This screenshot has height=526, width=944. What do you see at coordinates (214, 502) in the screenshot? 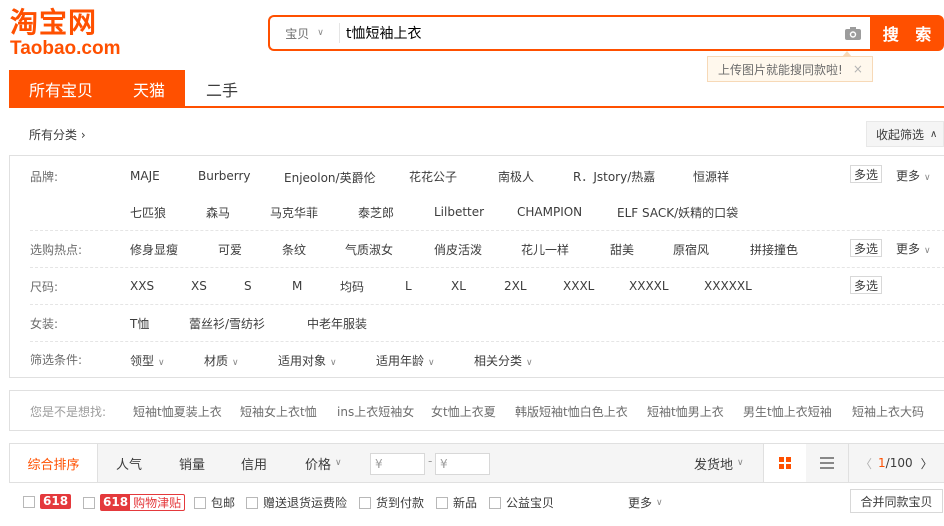
I see `checkbox-free-shipping: 包邮` at bounding box center [214, 502].